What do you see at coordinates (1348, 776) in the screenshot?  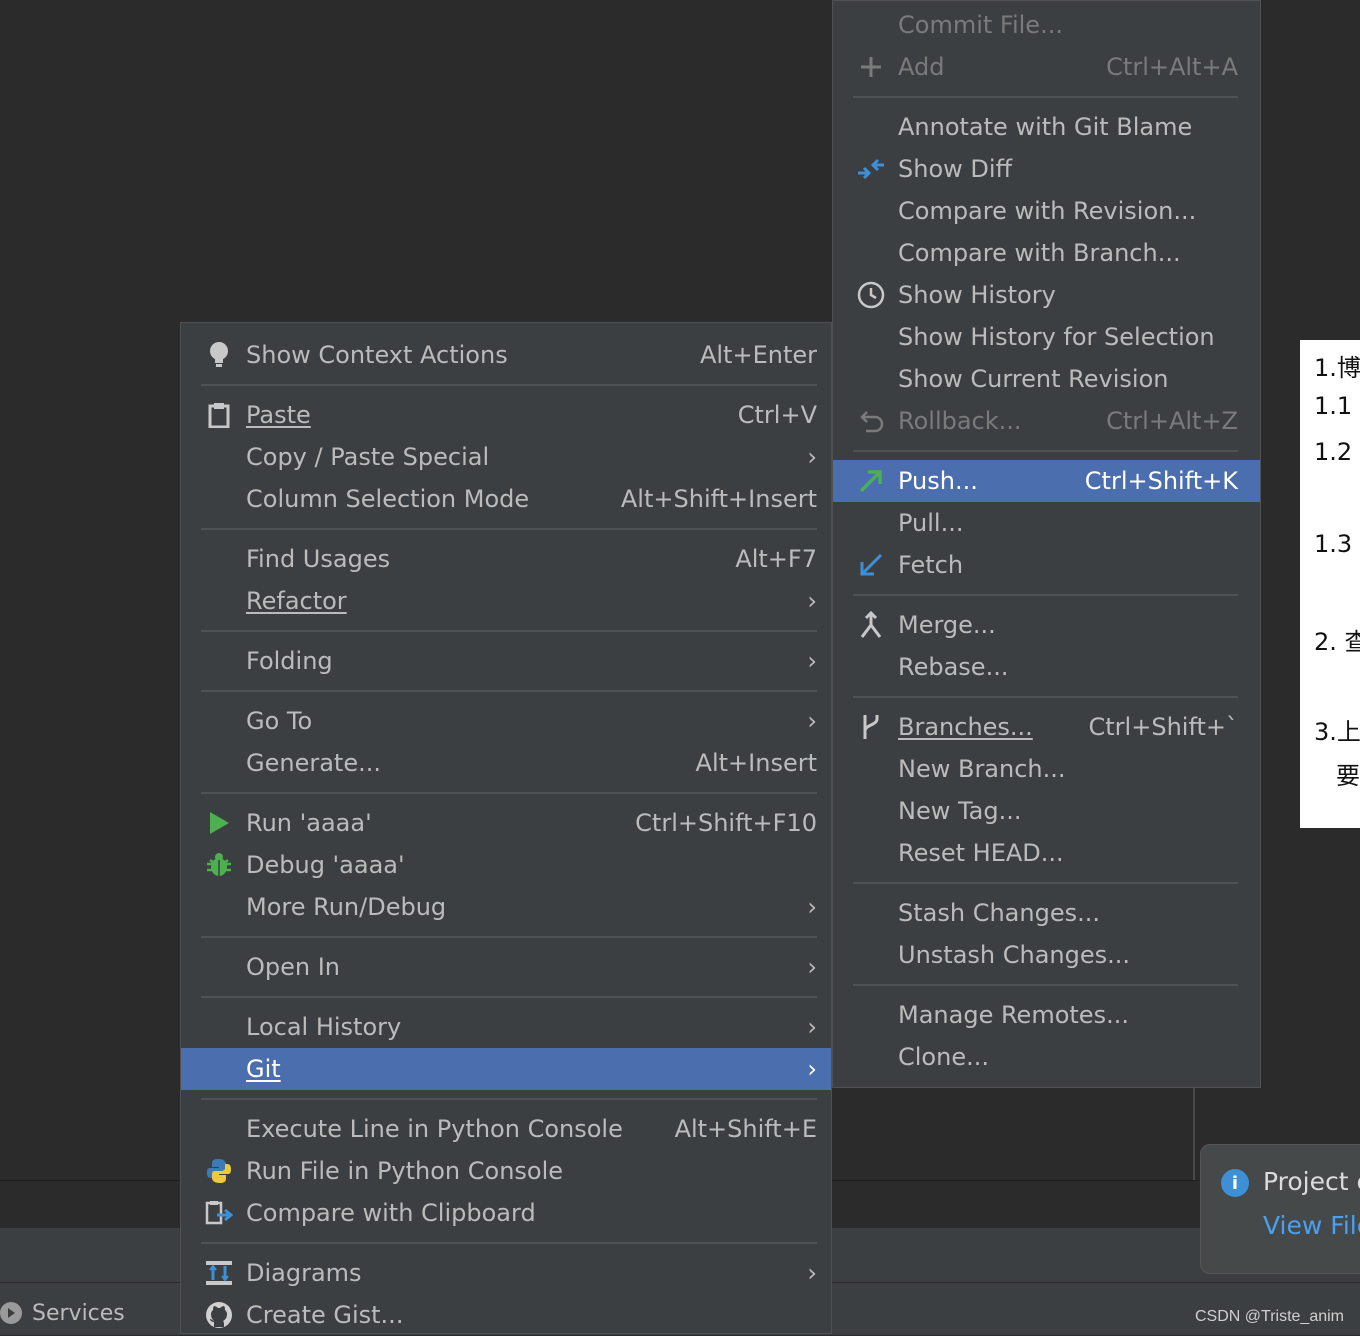 I see `doc-line: 要` at bounding box center [1348, 776].